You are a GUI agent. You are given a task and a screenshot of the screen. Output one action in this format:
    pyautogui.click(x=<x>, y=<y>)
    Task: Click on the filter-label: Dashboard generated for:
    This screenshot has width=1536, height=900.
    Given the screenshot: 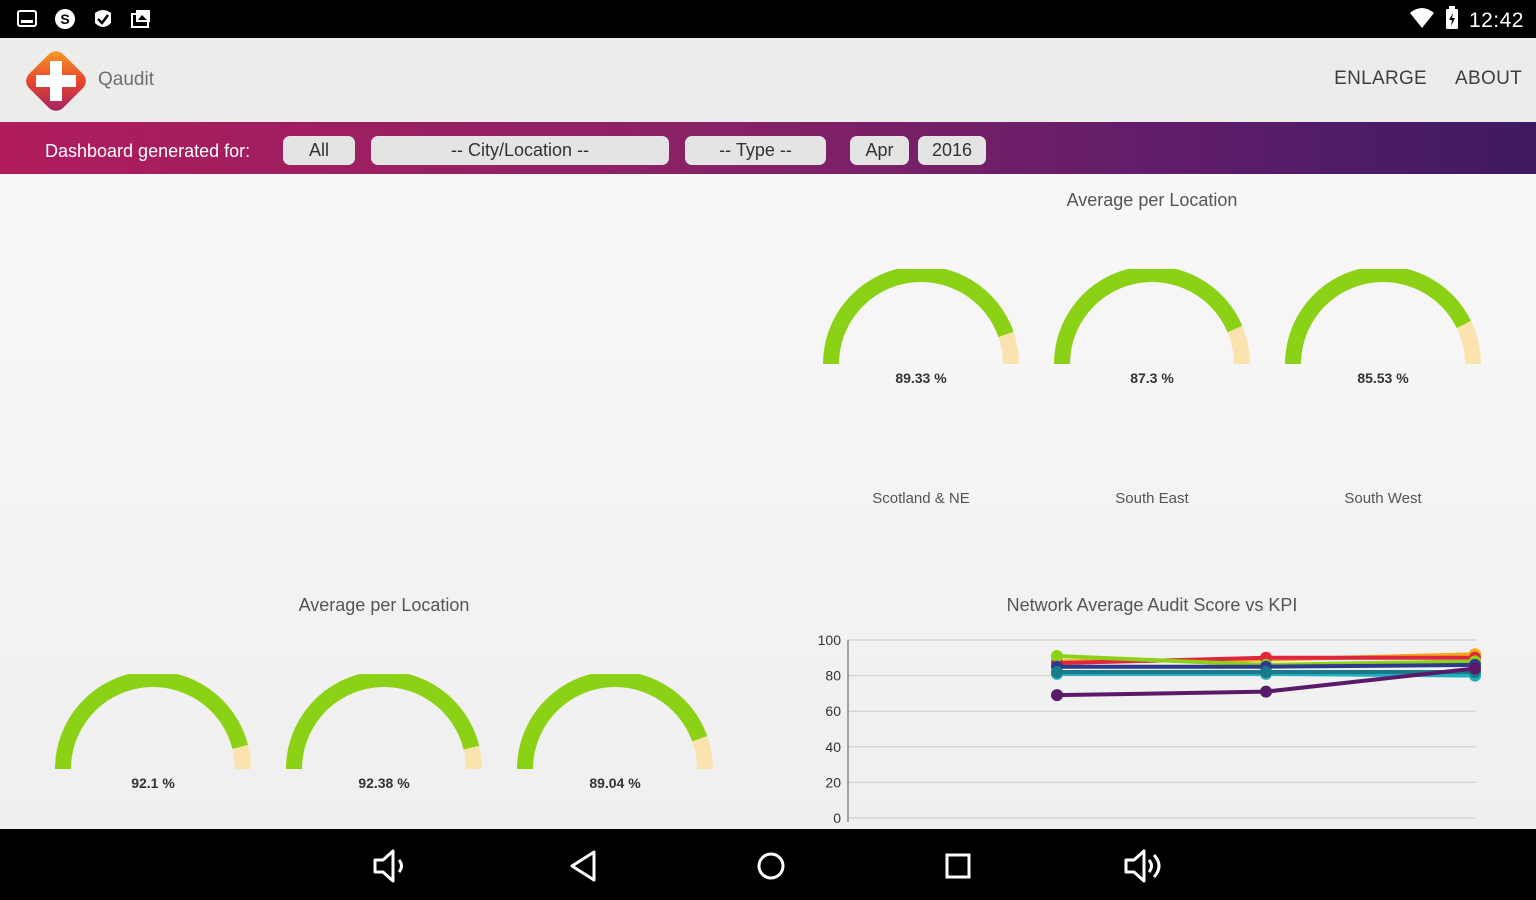 What is the action you would take?
    pyautogui.click(x=148, y=151)
    